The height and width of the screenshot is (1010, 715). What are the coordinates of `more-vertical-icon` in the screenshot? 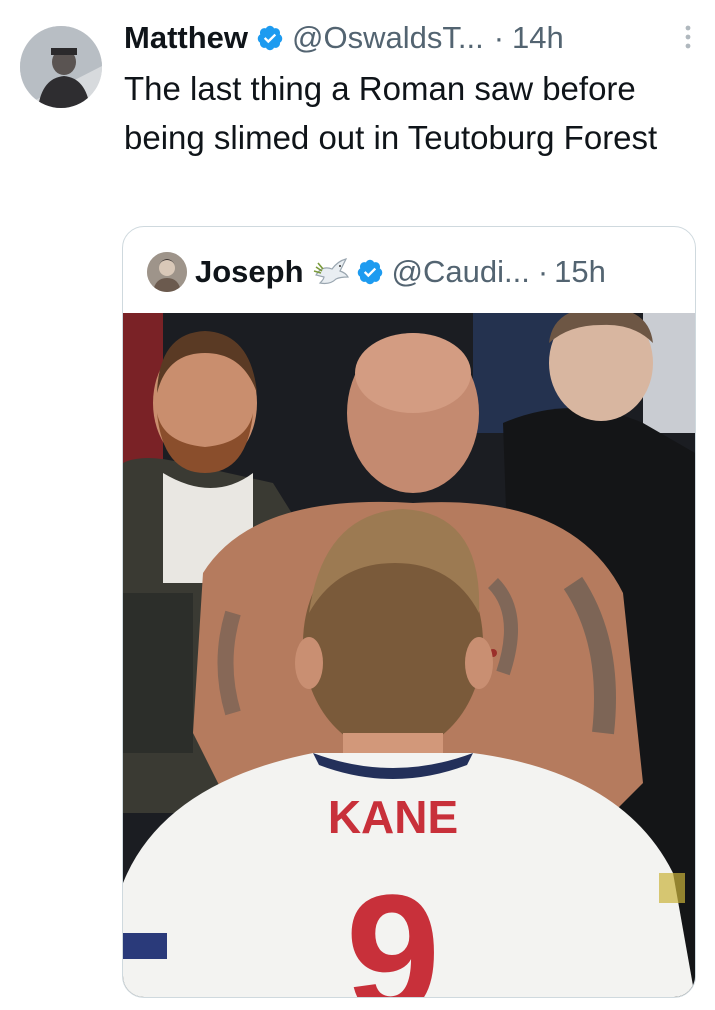 It's located at (688, 37).